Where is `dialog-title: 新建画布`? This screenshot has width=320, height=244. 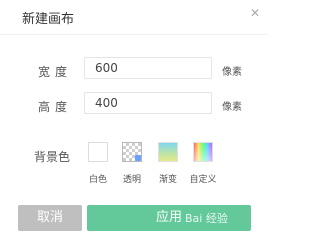 dialog-title: 新建画布 is located at coordinates (48, 19).